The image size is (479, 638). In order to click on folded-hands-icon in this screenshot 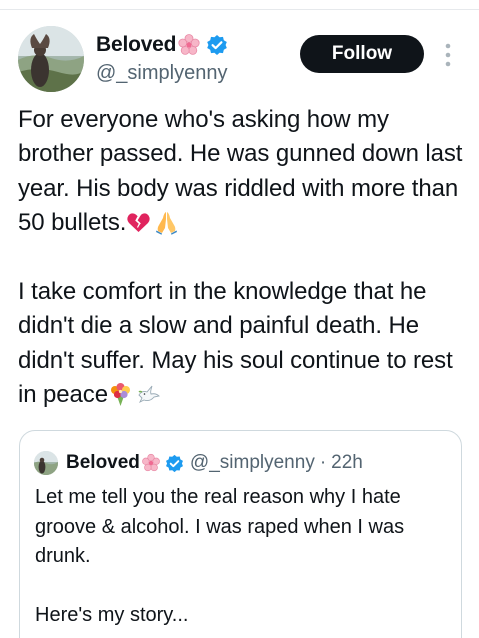, I will do `click(167, 224)`.